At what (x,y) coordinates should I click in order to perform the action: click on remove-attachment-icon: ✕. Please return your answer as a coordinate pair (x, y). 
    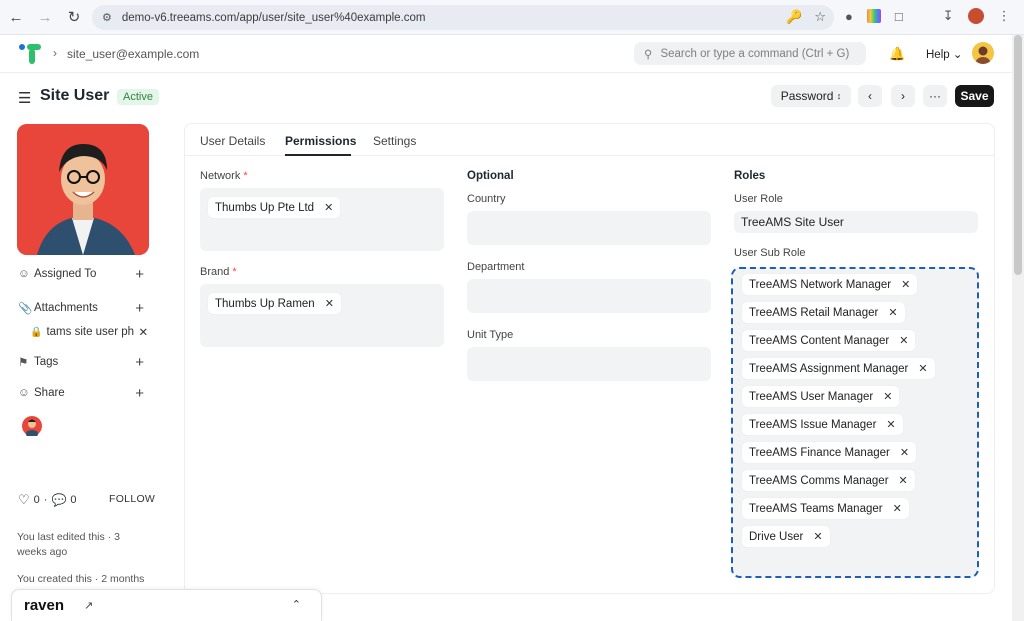
    Looking at the image, I should click on (143, 332).